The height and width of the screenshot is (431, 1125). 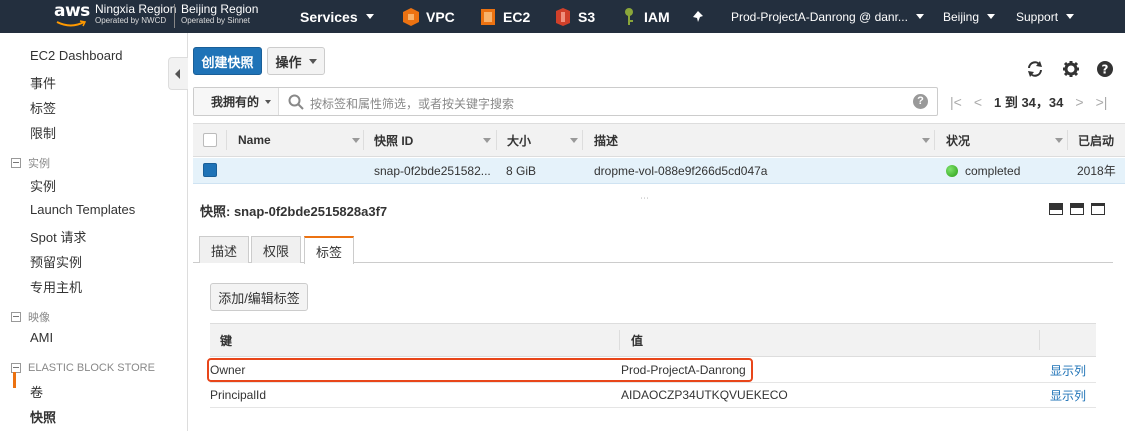 I want to click on sidebar-section-images: 映像, so click(x=30, y=317).